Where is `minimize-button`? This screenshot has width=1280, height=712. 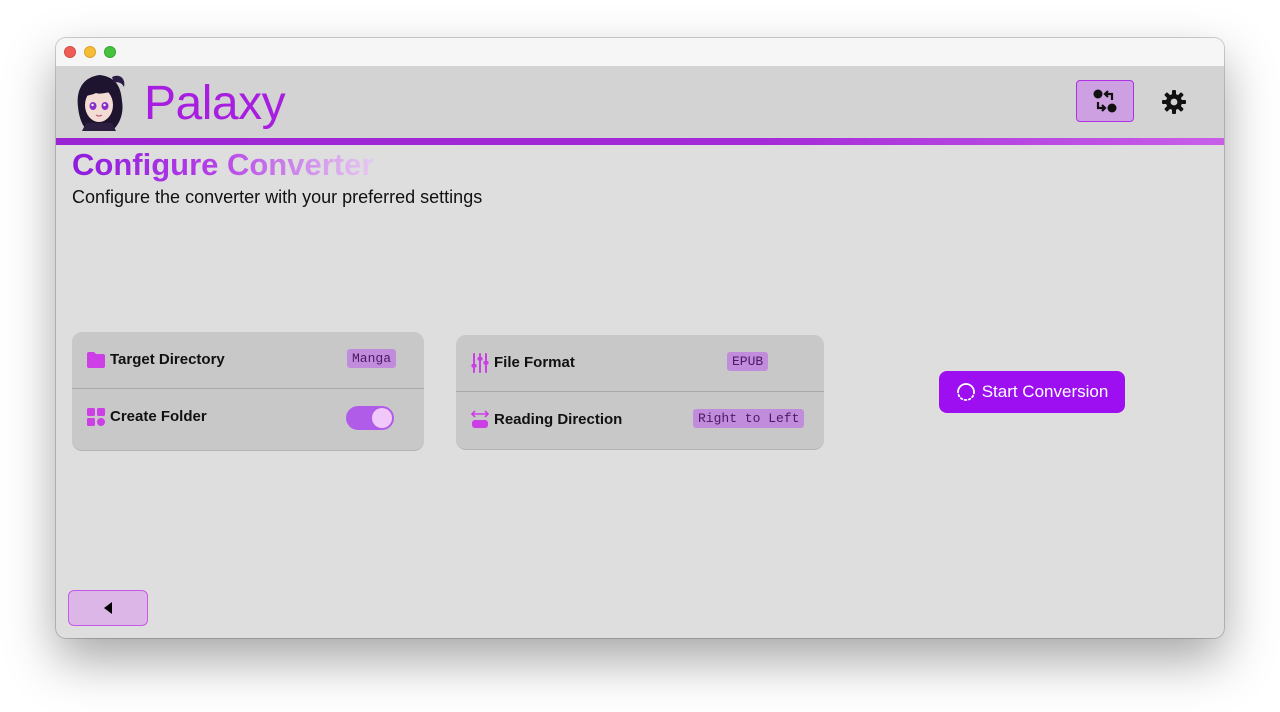 minimize-button is located at coordinates (90, 52).